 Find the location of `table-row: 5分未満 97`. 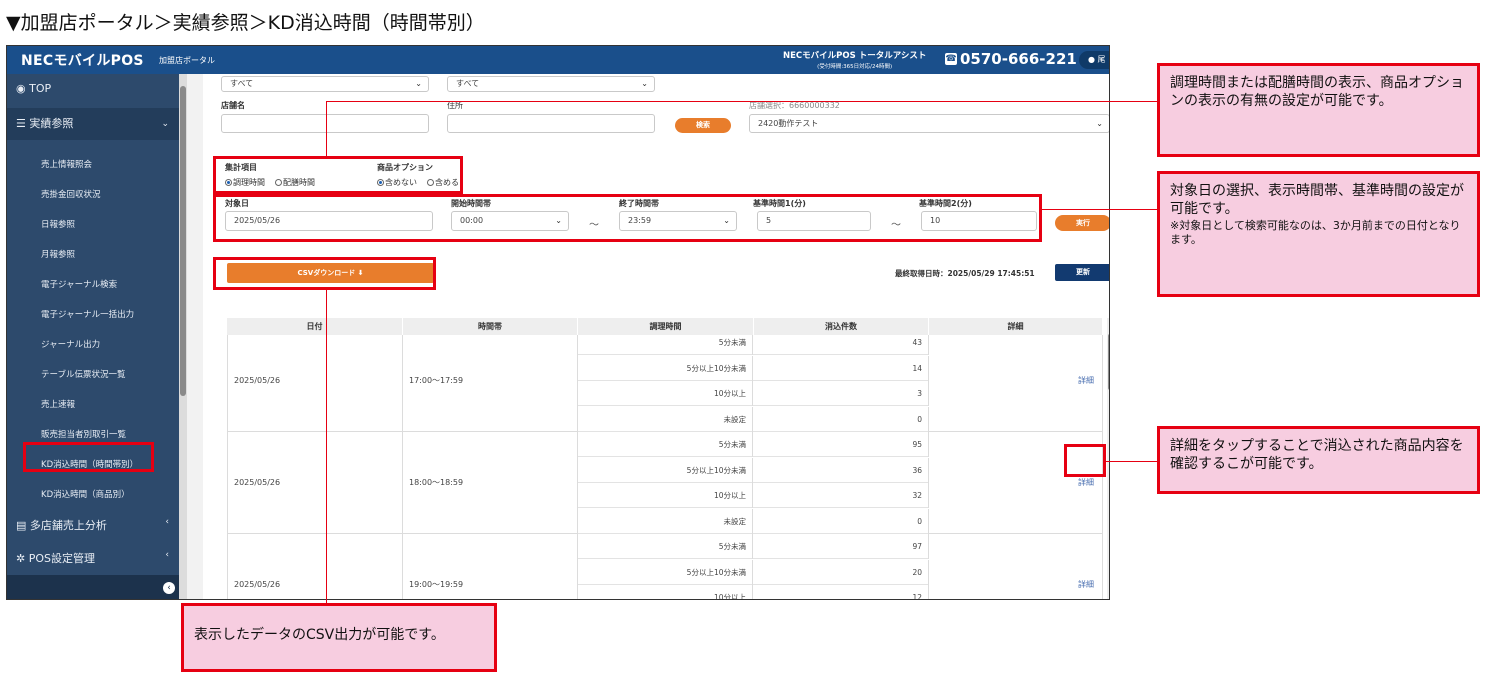

table-row: 5分未満 97 is located at coordinates (753, 546).